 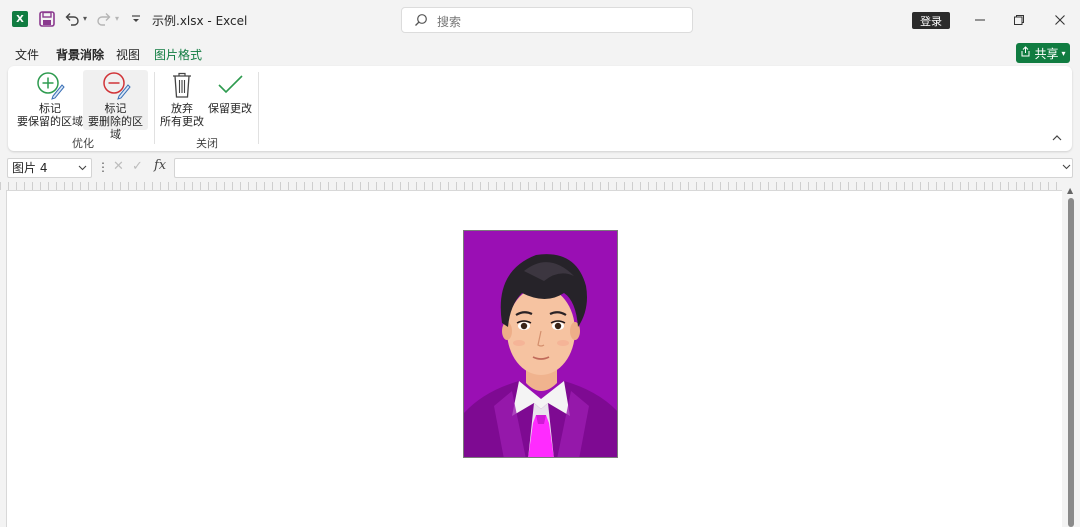 I want to click on mark-remove-line1: 标记, so click(x=115, y=108).